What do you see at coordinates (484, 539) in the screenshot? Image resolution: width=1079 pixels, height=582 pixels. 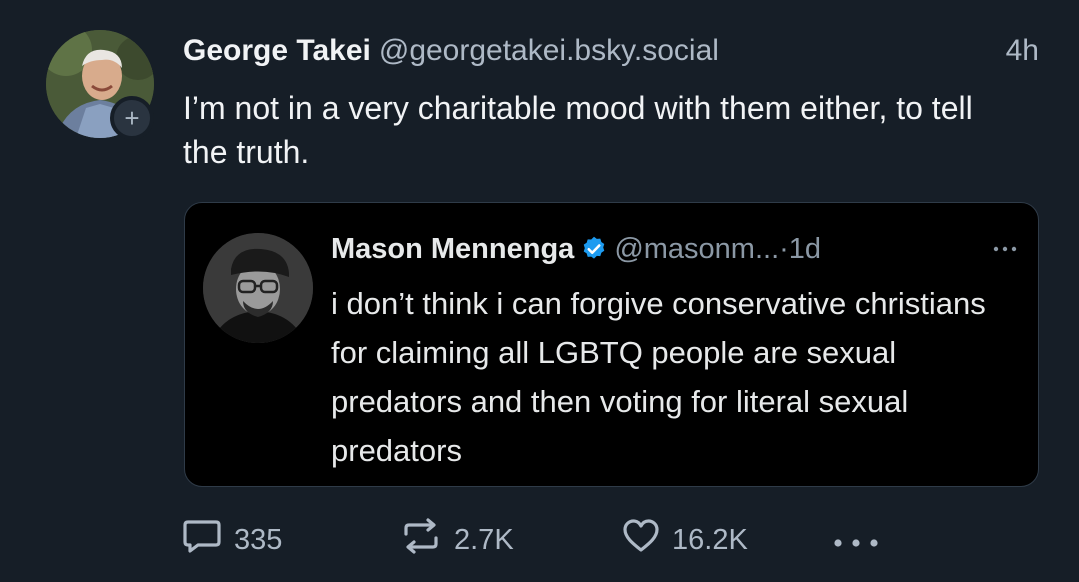 I see `repost-count: 2.7K` at bounding box center [484, 539].